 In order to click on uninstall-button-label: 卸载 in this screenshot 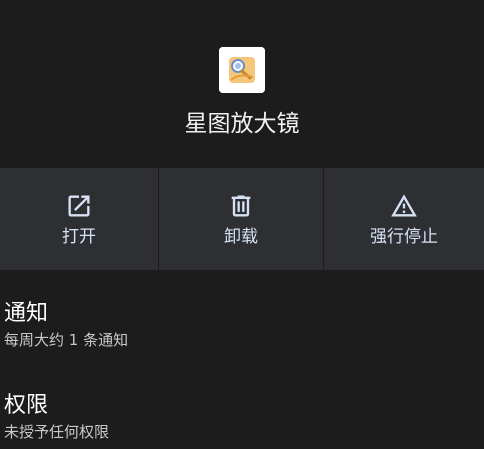, I will do `click(241, 237)`.